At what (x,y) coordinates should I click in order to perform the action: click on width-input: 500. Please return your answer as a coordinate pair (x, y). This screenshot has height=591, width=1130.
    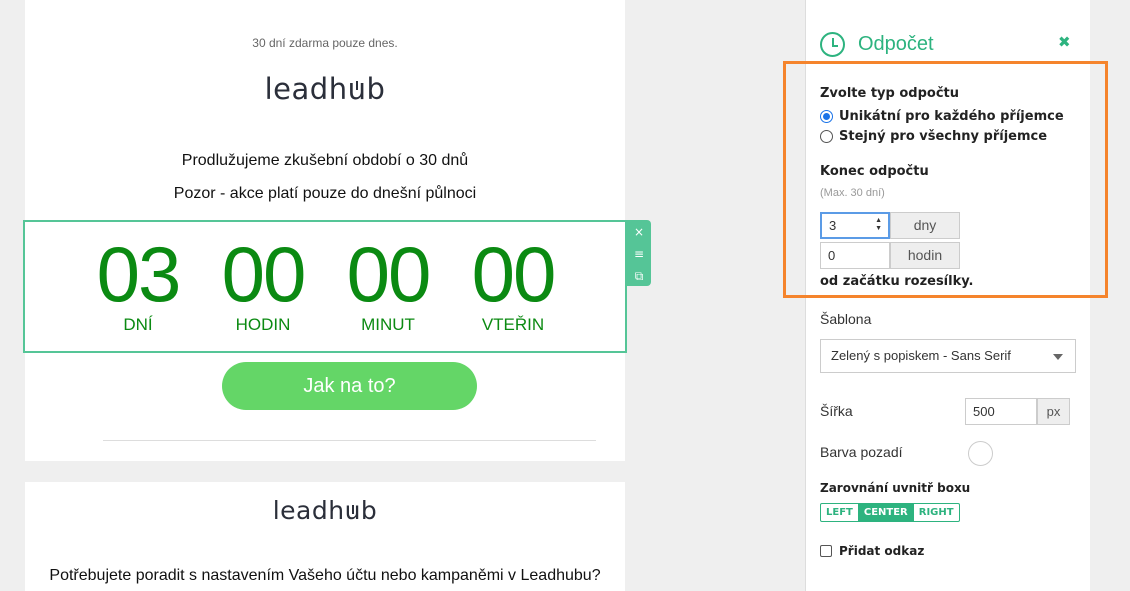
    Looking at the image, I should click on (1001, 411).